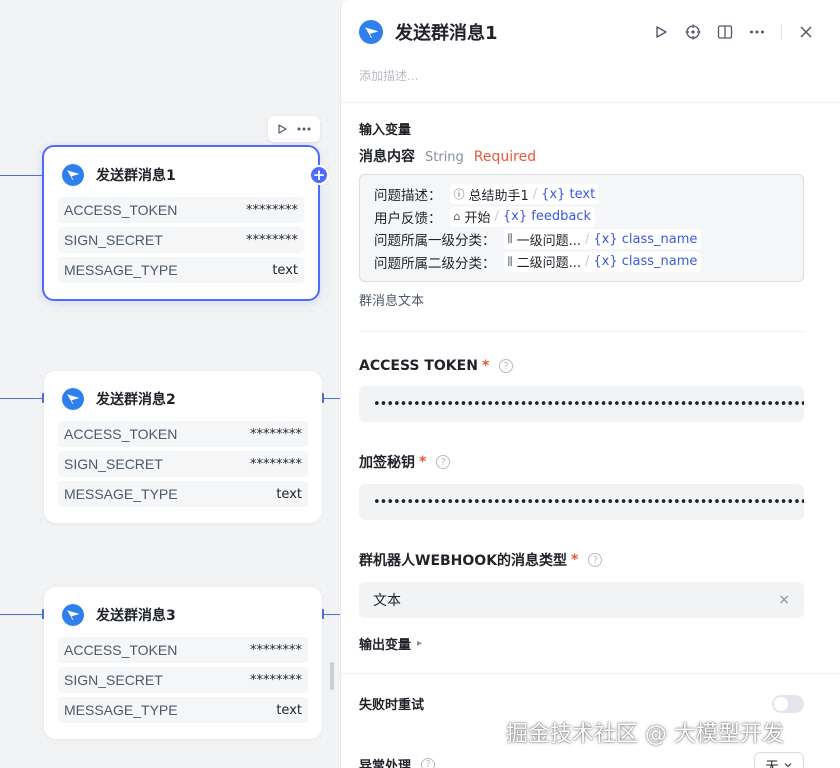 Image resolution: width=840 pixels, height=768 pixels. Describe the element at coordinates (392, 705) in the screenshot. I see `retry-label: 失败时重试` at that location.